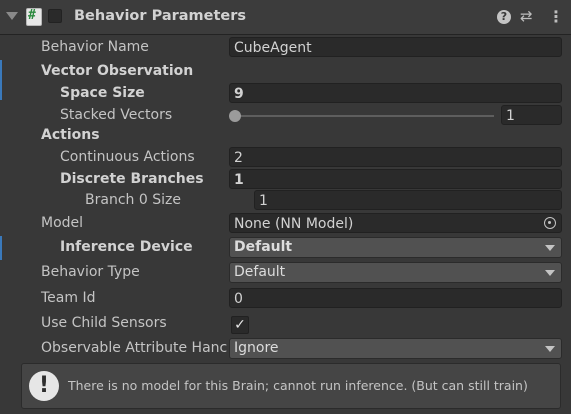 The image size is (571, 414). Describe the element at coordinates (395, 223) in the screenshot. I see `model-object-field: None (NN Model)` at that location.